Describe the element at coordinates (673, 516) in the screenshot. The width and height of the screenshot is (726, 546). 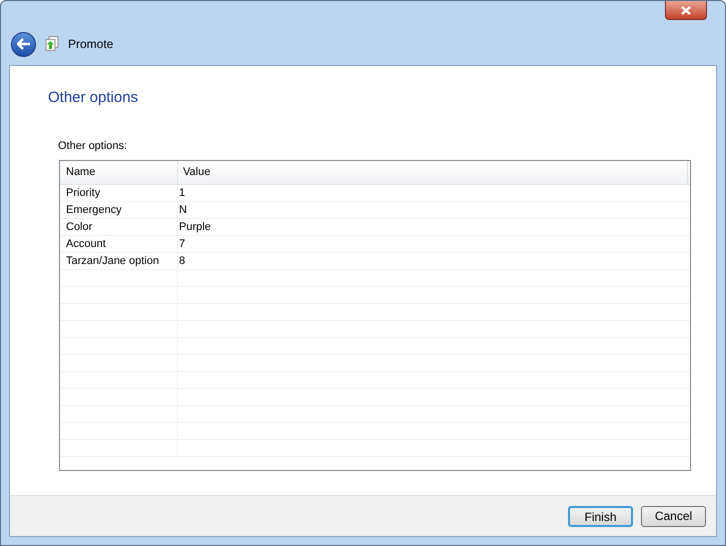
I see `dialog-button: Cancel` at that location.